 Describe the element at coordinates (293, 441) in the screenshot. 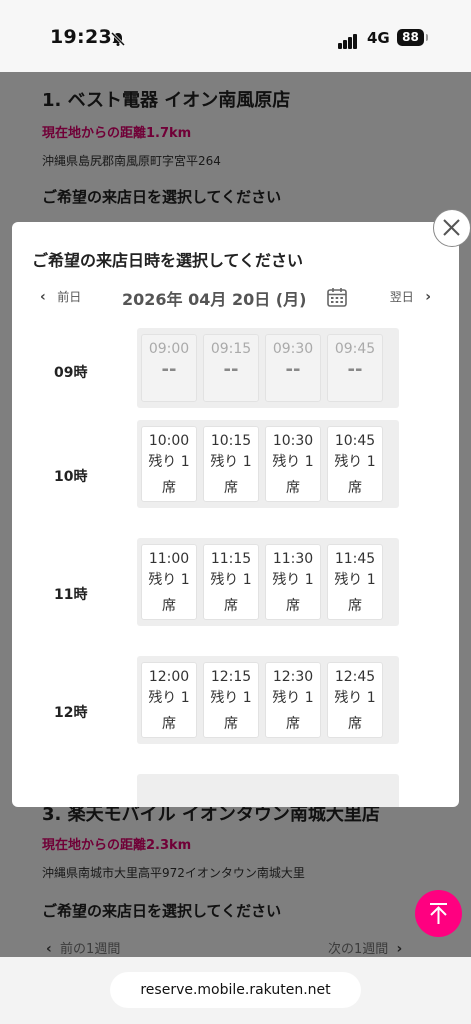

I see `slot-time: 10:30` at that location.